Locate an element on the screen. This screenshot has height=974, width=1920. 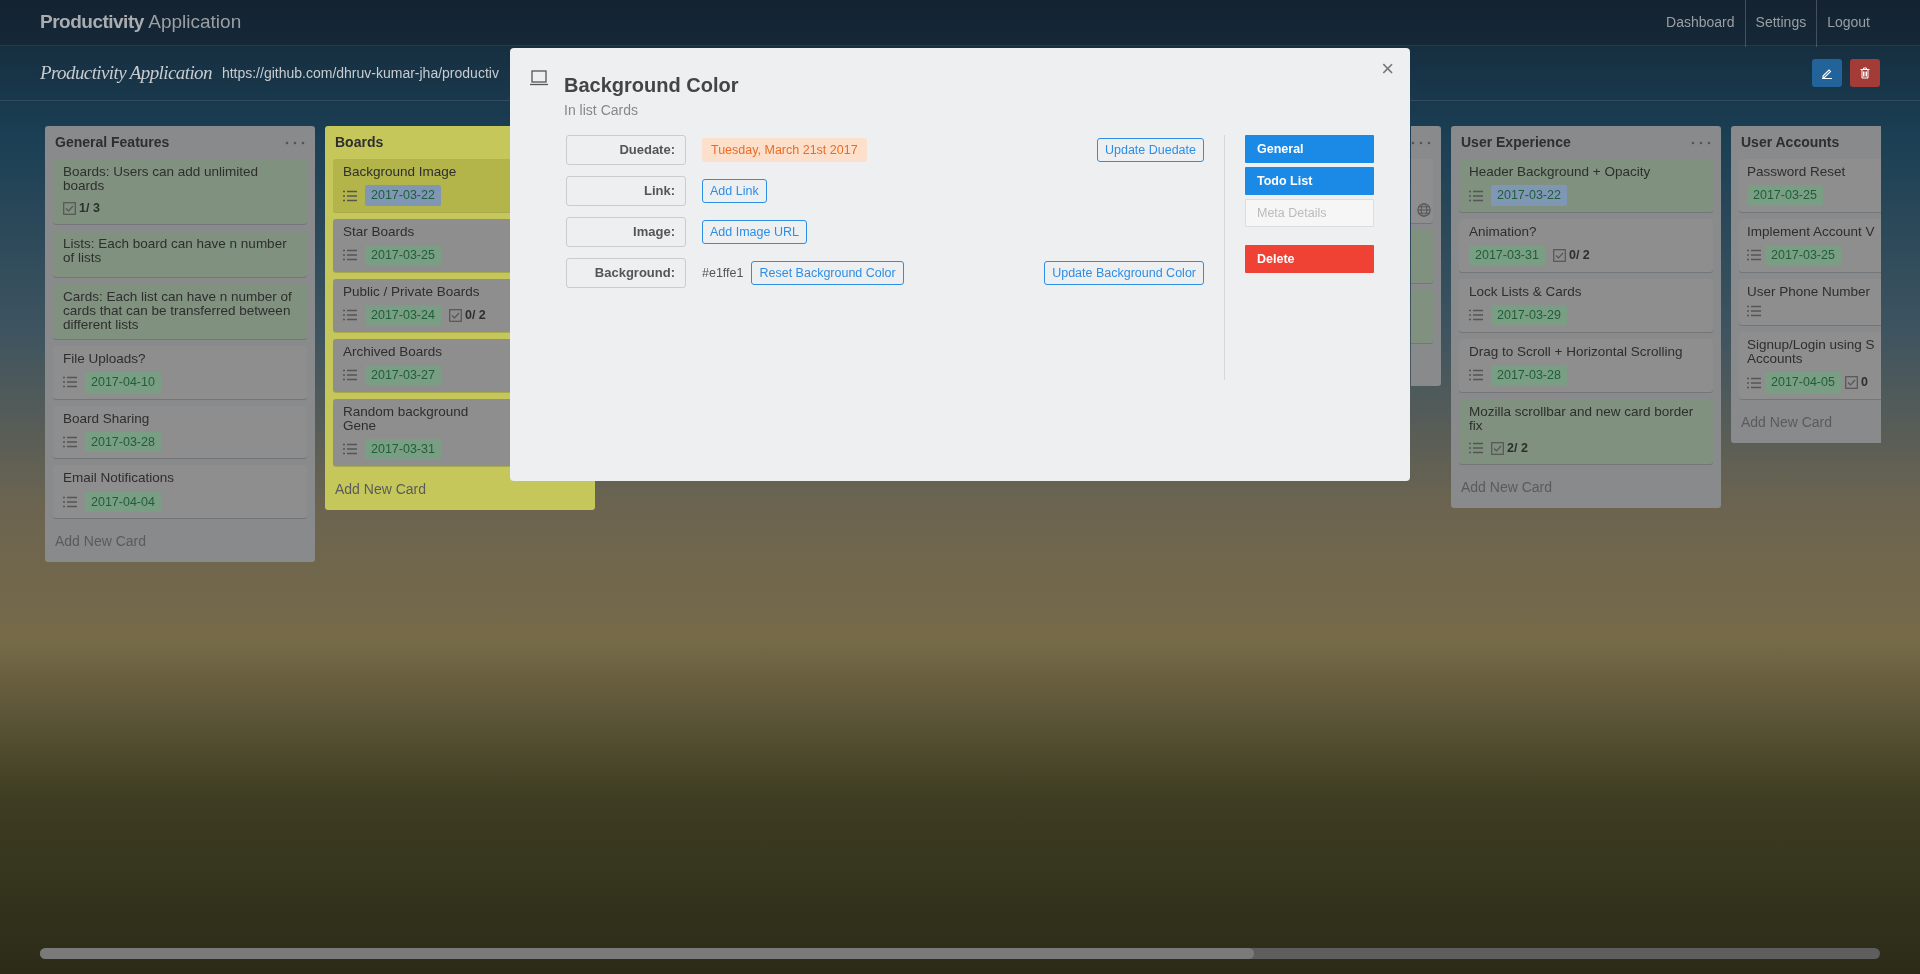
card-title: Lists: Each board can have n number of lists is located at coordinates (175, 251).